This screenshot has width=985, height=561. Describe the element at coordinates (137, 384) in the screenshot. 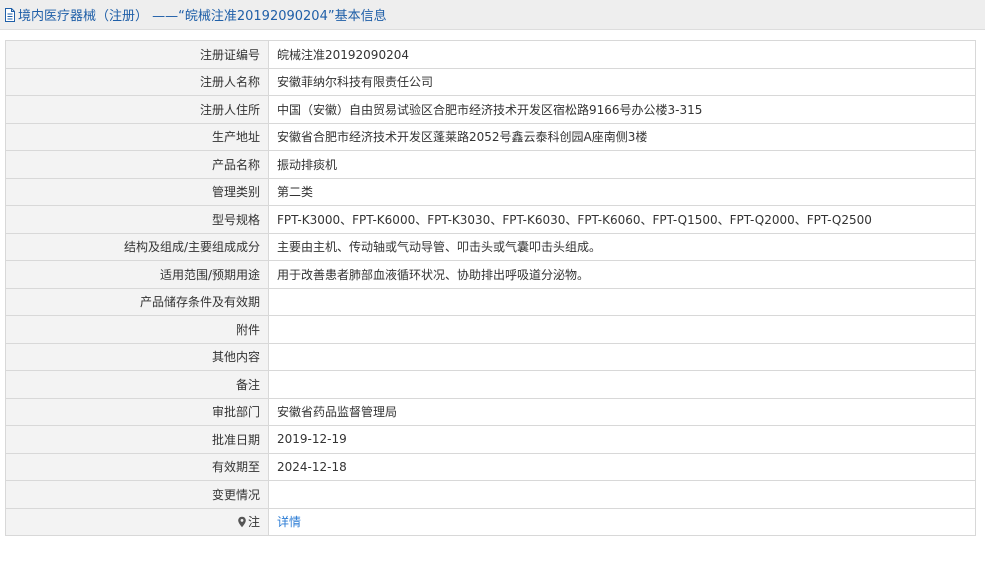

I see `row-label: 备注` at that location.